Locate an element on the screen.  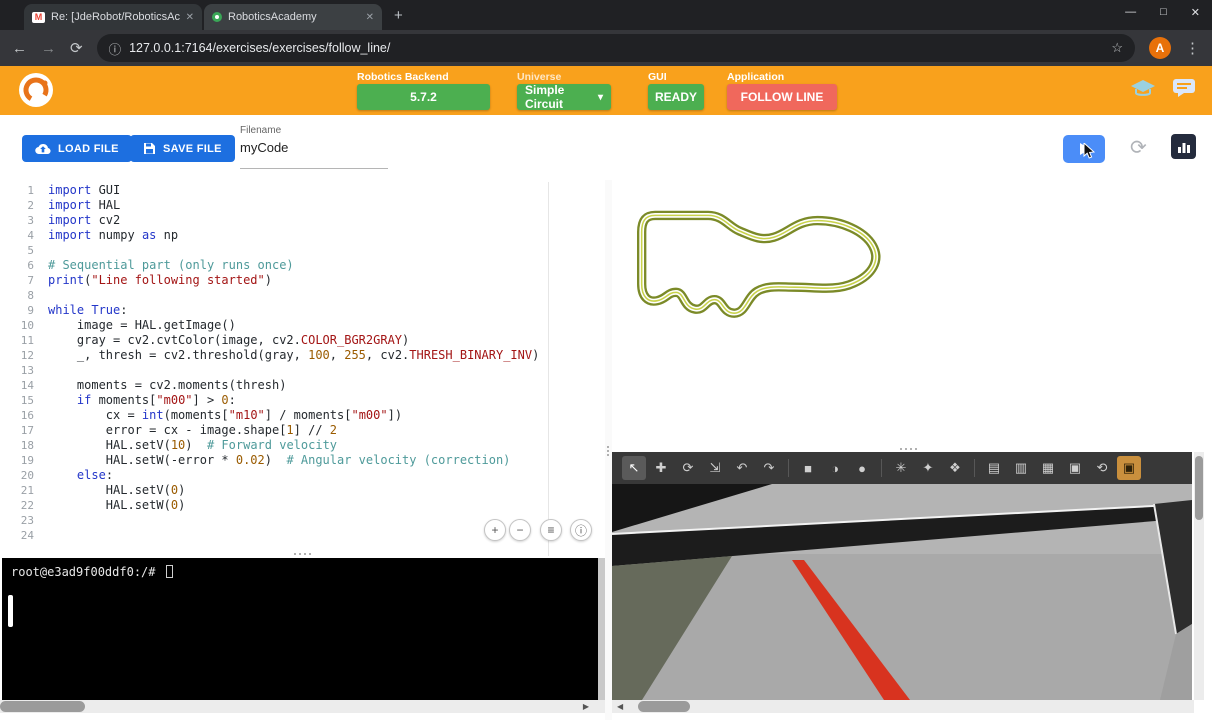
zoom-in-button: + is located at coordinates (495, 530).